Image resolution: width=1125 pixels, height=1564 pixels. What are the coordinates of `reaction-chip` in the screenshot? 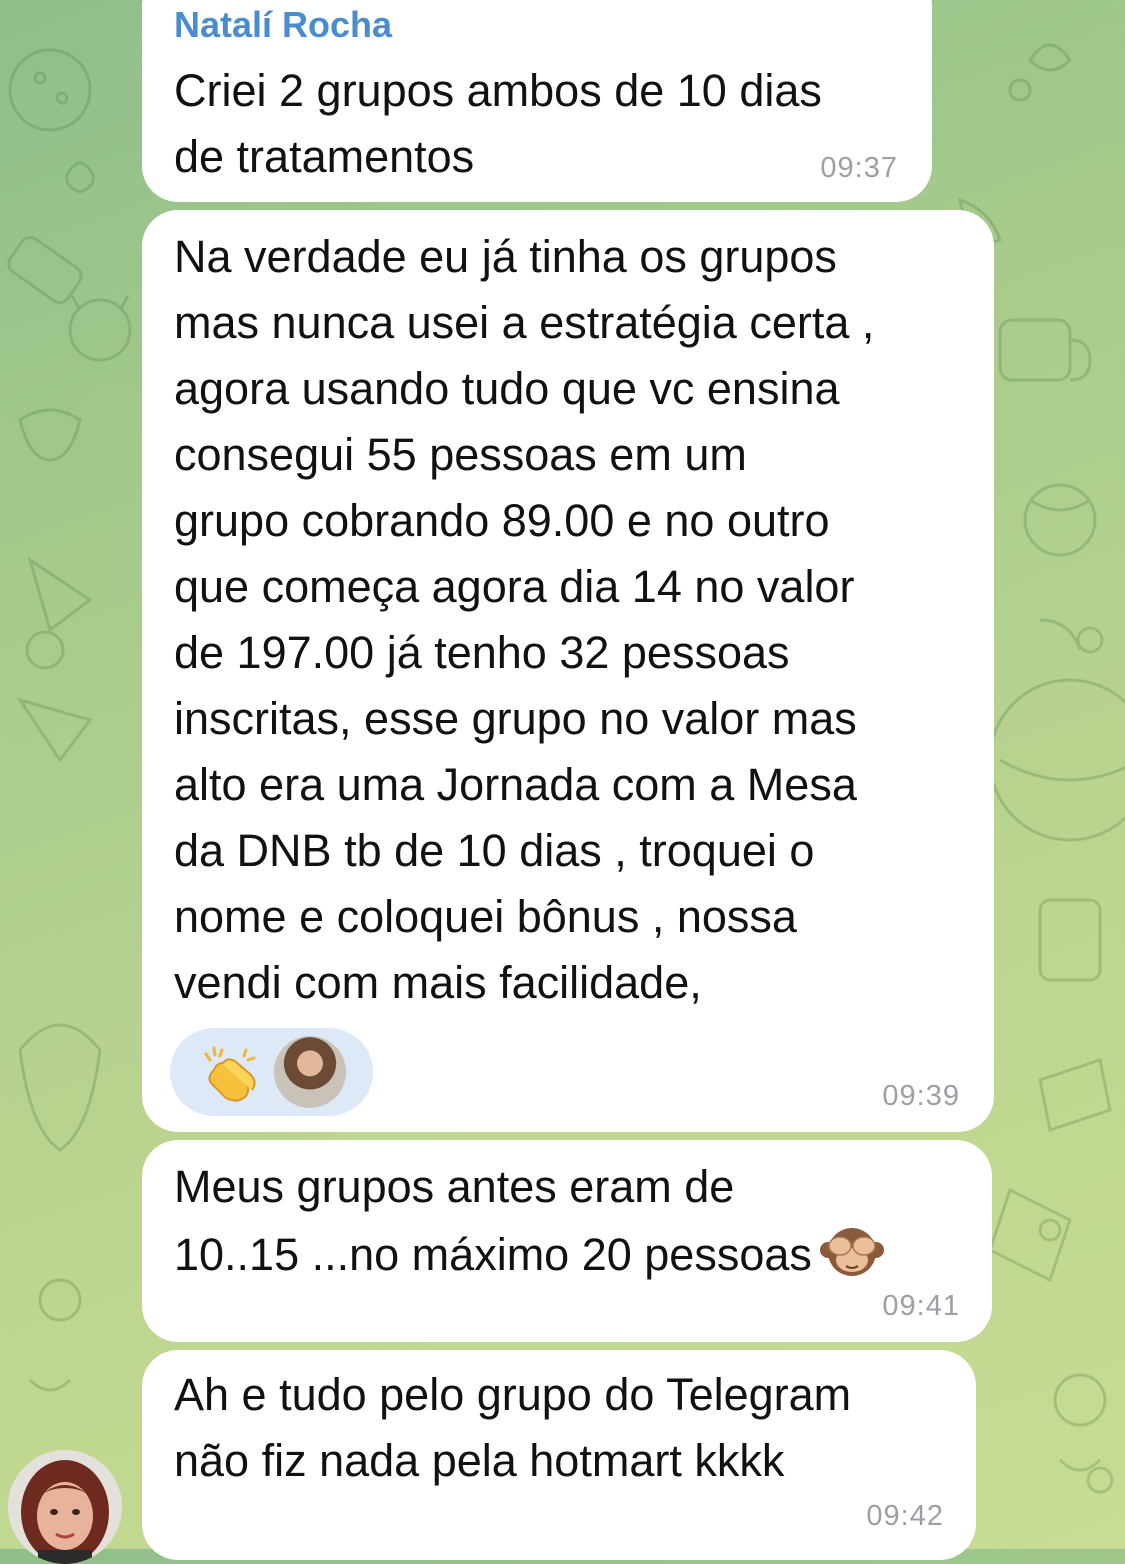 It's located at (271, 1072).